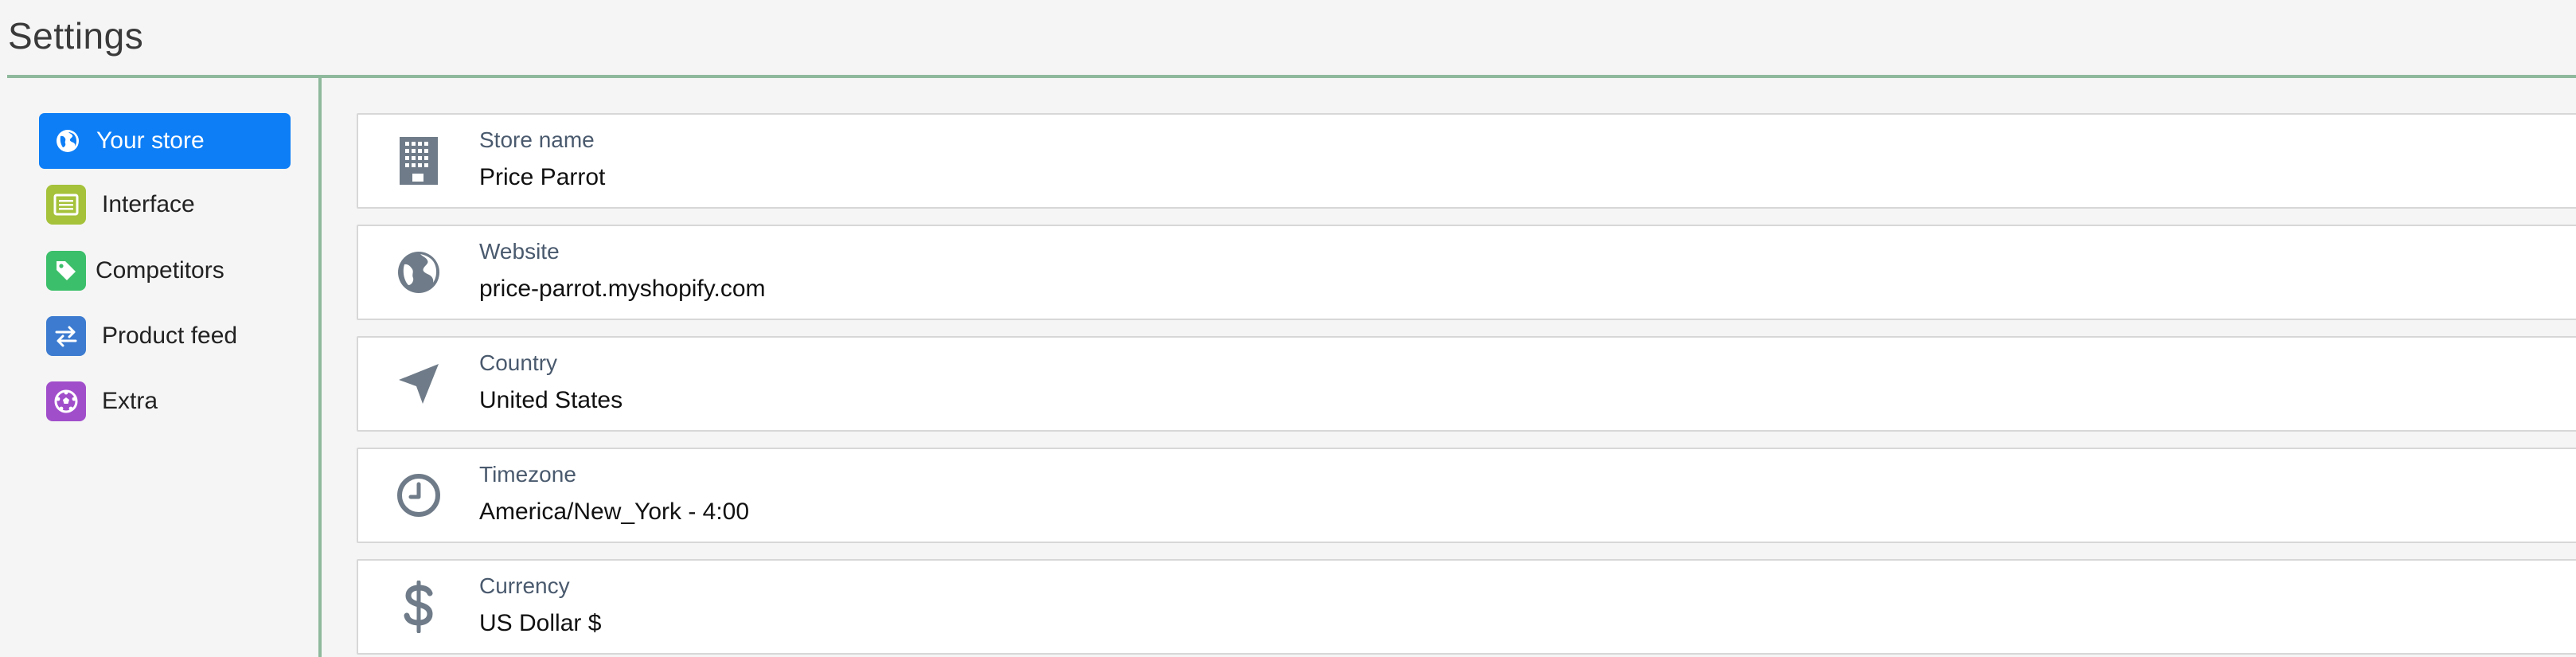 The image size is (2576, 657). What do you see at coordinates (130, 401) in the screenshot?
I see `sidebar-item-label: Extra` at bounding box center [130, 401].